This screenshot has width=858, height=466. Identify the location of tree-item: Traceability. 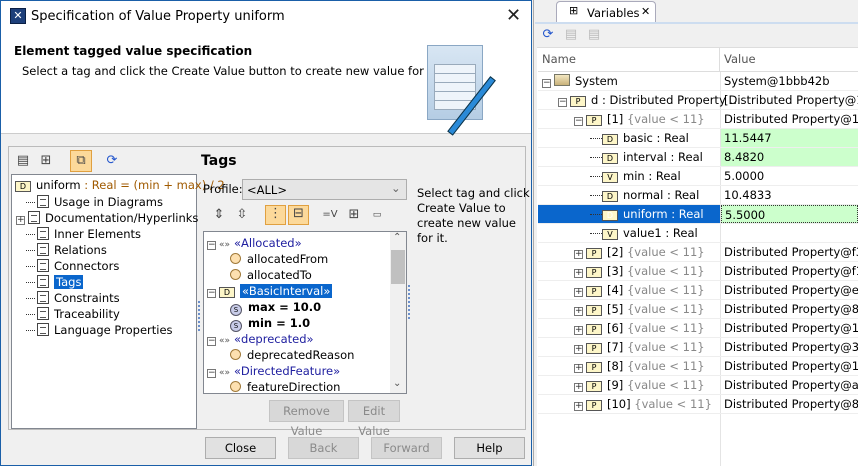
(73, 314).